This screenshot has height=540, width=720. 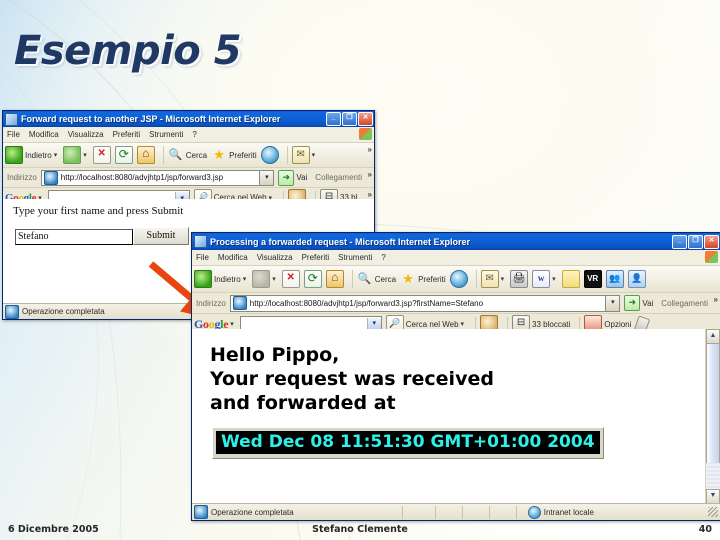 I want to click on vertical-scrollbar: ▲ ▼, so click(x=712, y=416).